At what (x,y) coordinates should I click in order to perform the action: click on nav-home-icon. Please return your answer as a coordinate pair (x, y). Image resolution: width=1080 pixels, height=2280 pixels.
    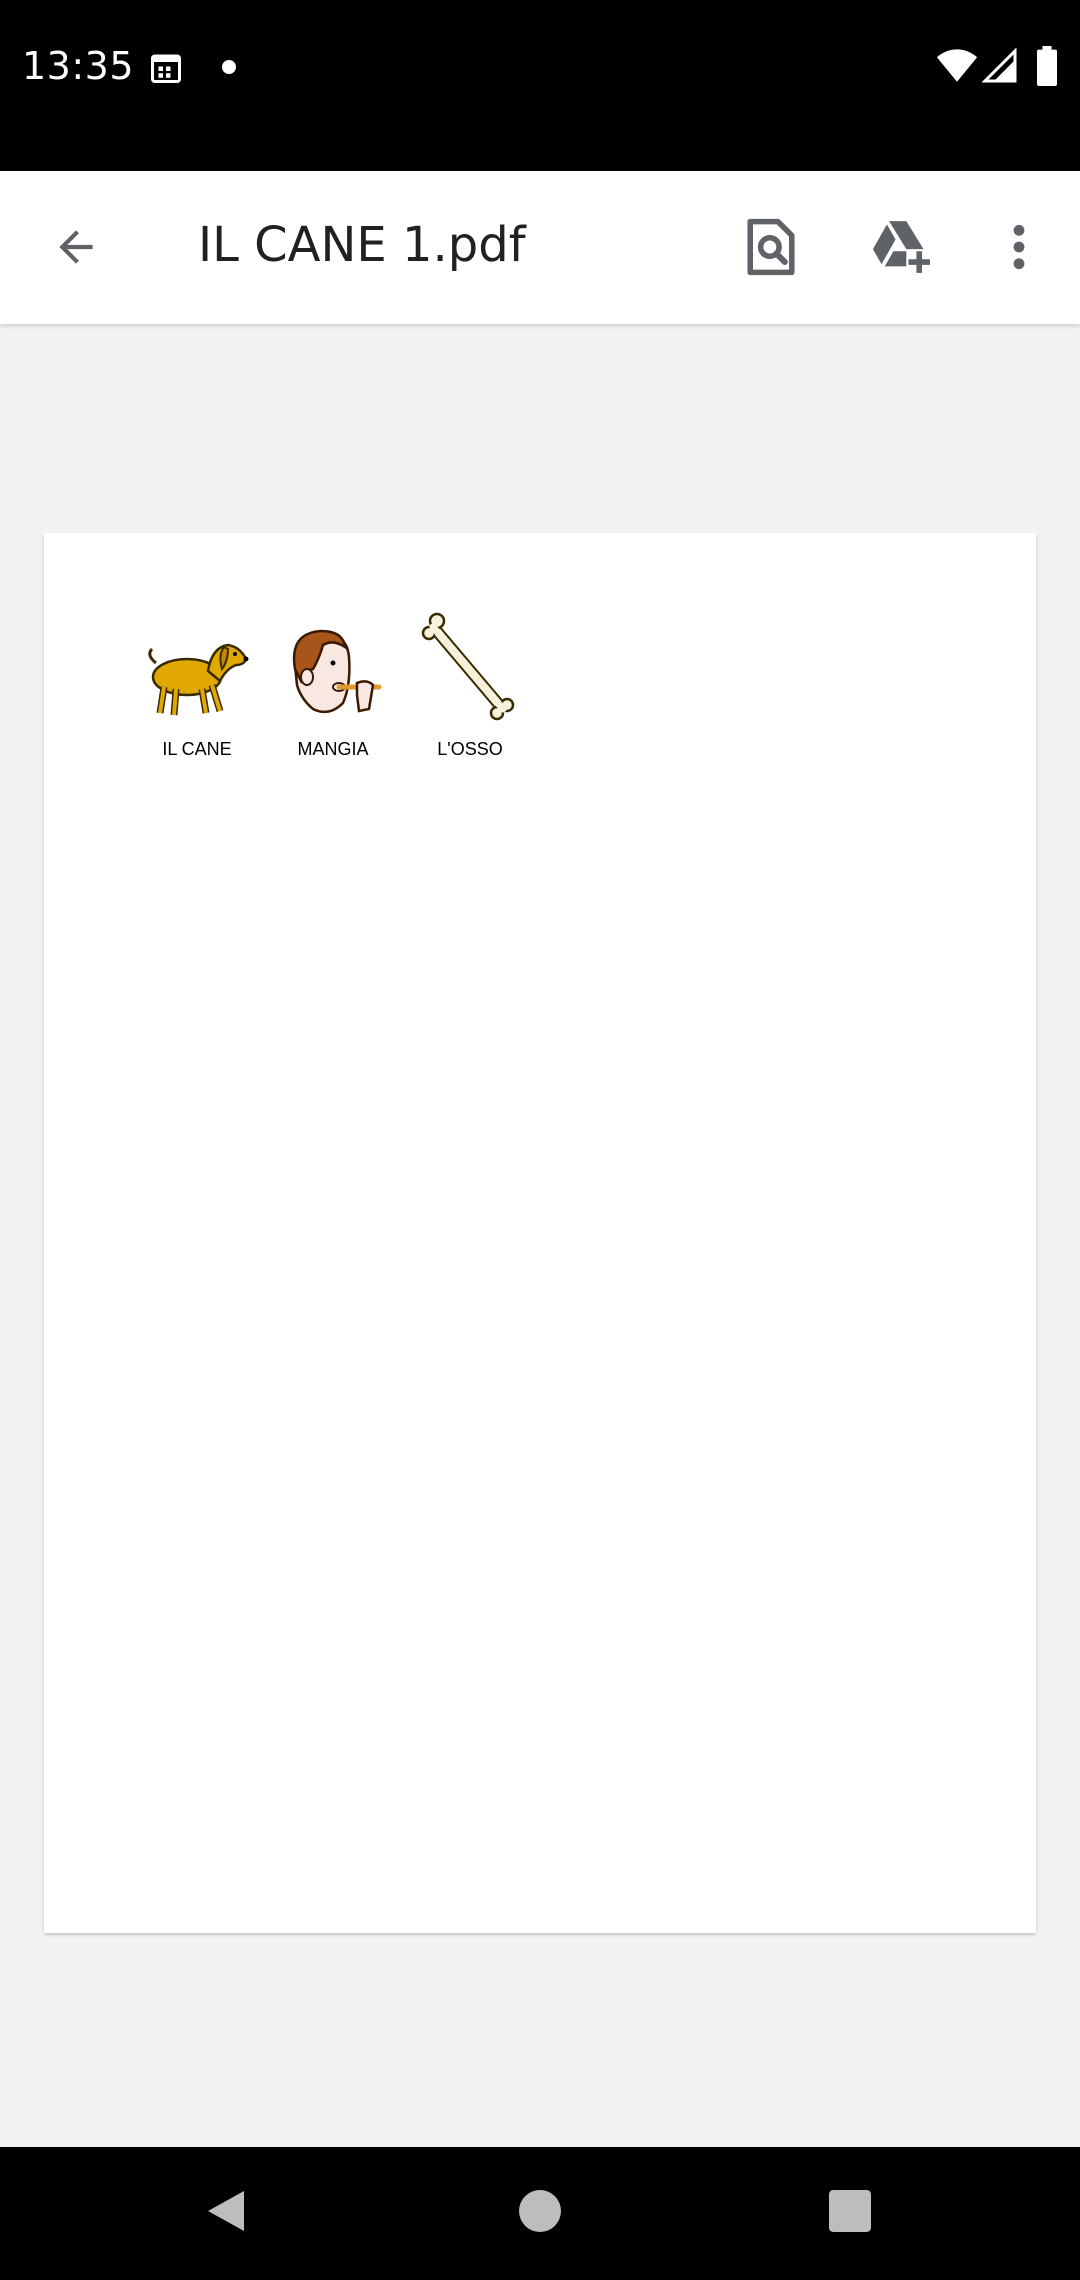
    Looking at the image, I should click on (540, 2213).